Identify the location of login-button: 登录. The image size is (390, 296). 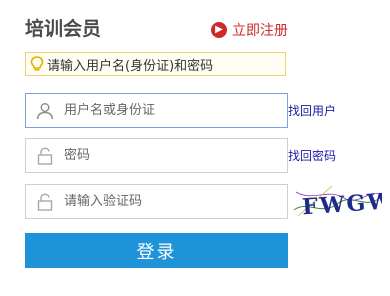
(156, 250).